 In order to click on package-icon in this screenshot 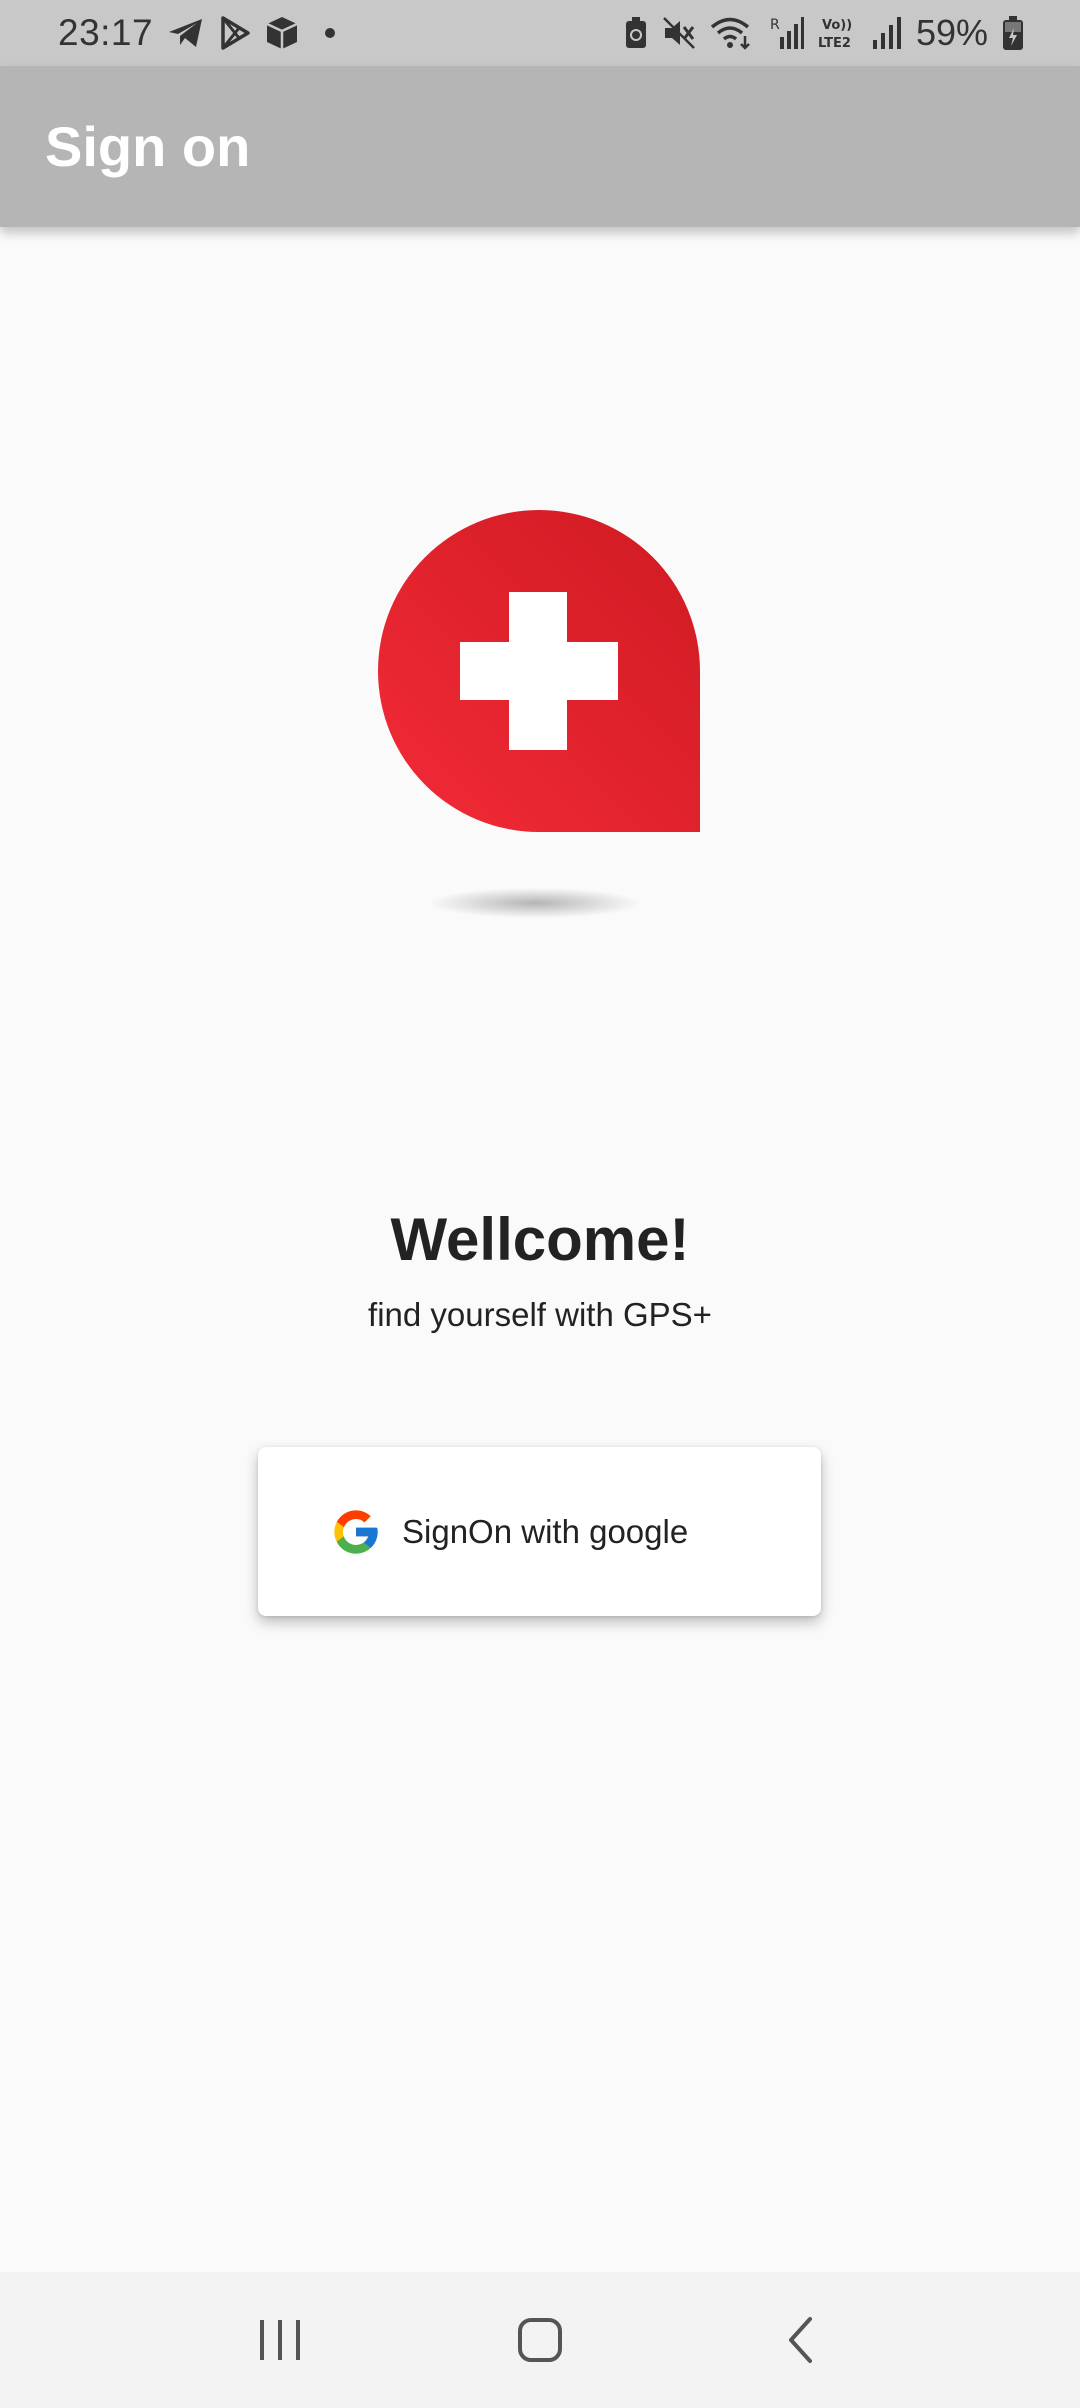, I will do `click(282, 33)`.